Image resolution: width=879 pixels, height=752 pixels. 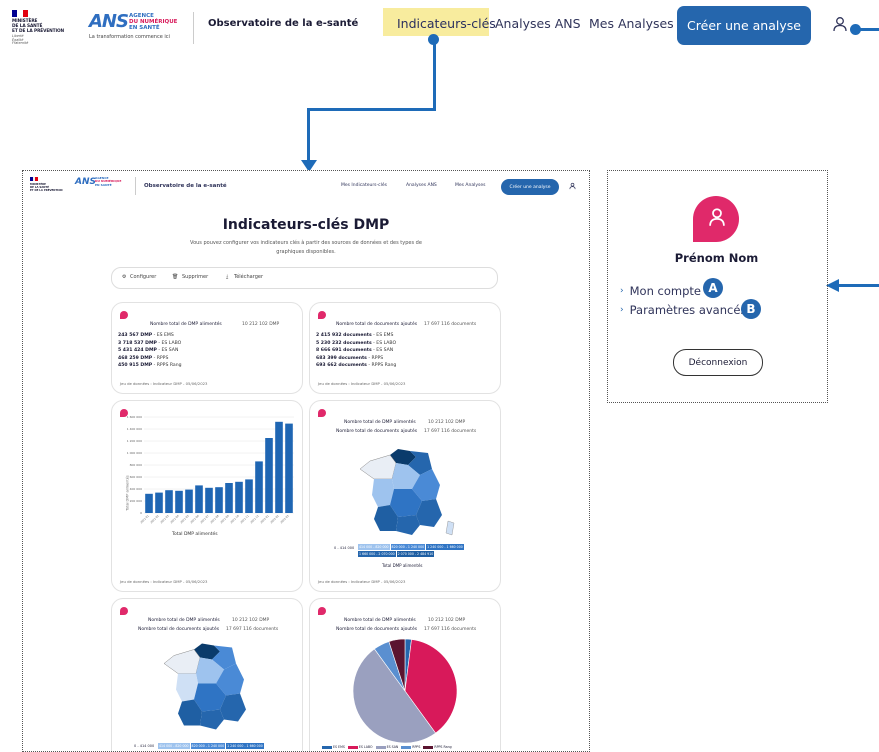 What do you see at coordinates (143, 358) in the screenshot?
I see `list-item: 468 259 DMP - RPPS` at bounding box center [143, 358].